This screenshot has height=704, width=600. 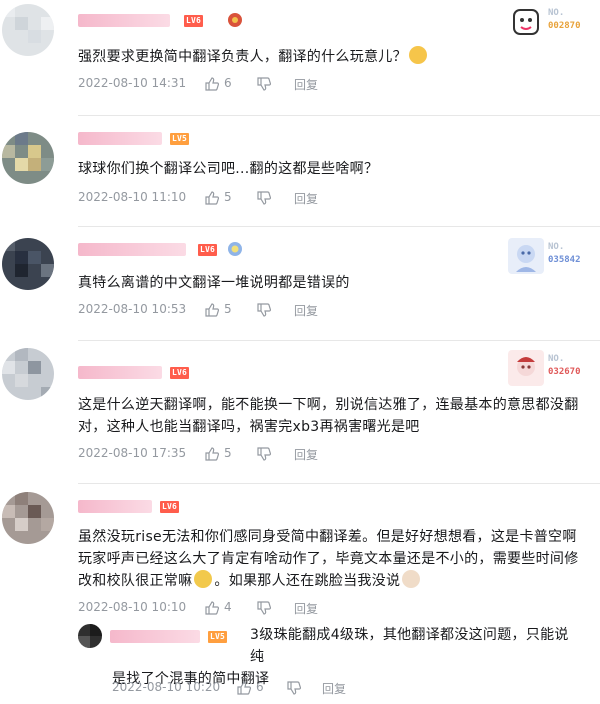 I want to click on comment-date: 2022-08-10 17:35, so click(x=132, y=453).